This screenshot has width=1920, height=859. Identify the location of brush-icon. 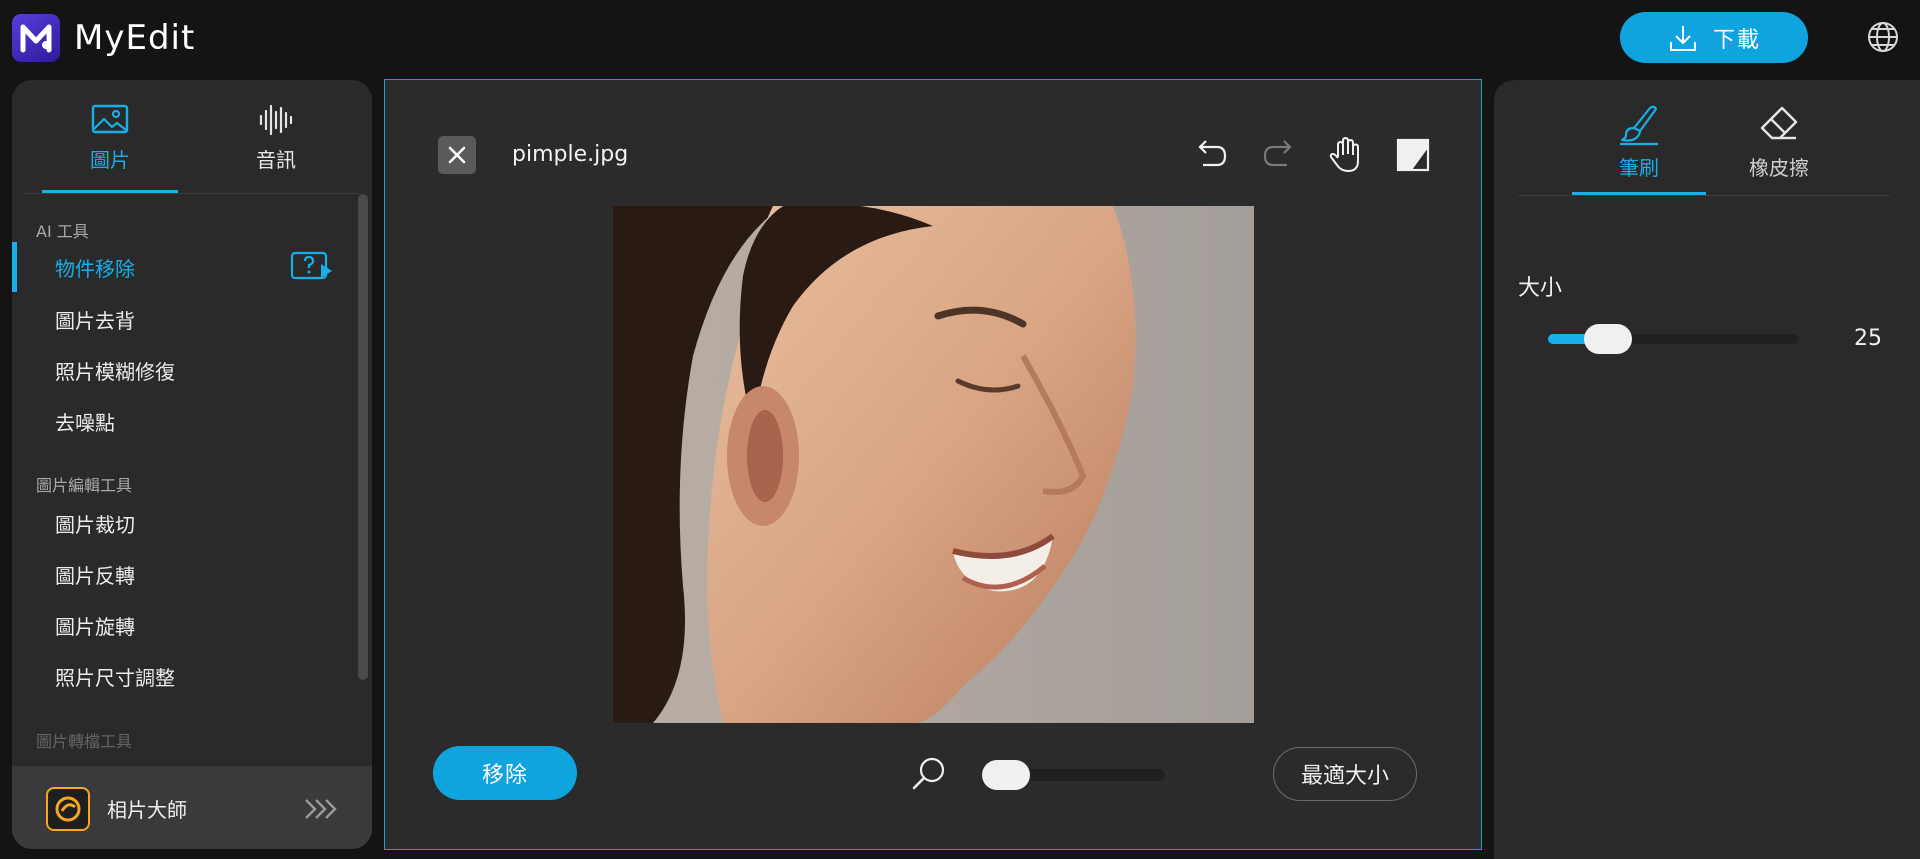
(1639, 125).